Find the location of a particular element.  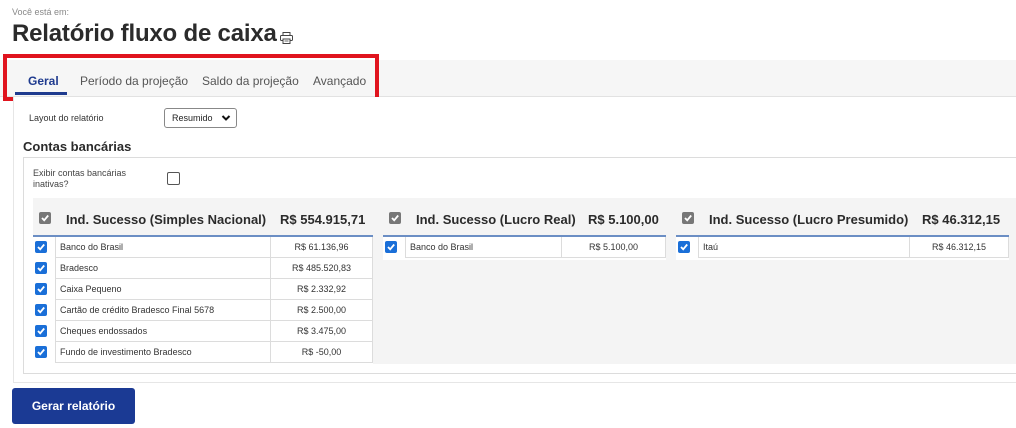

page-header: Você está em: Relatório fluxo de caixa is located at coordinates (508, 30).